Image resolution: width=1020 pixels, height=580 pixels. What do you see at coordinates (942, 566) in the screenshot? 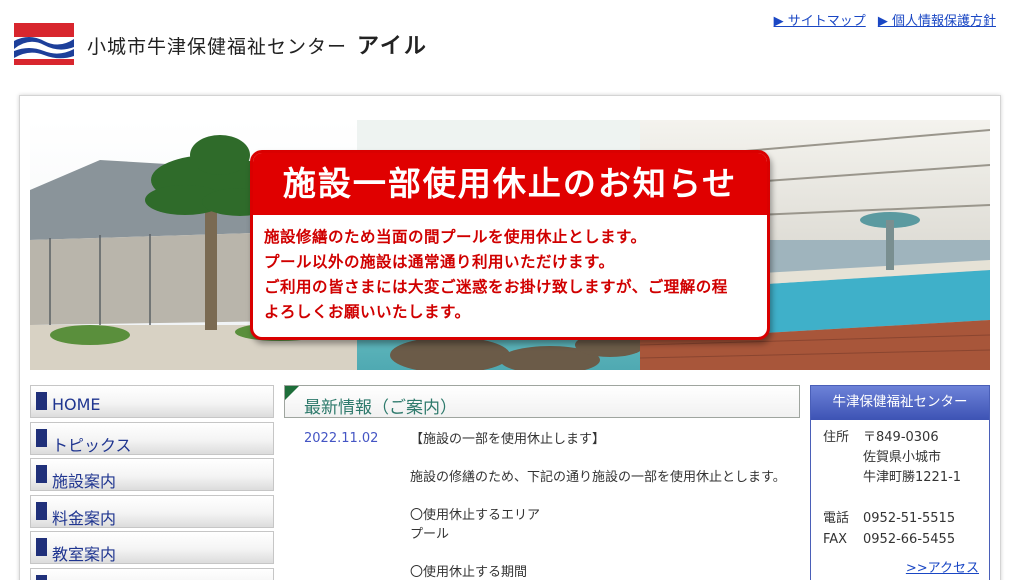
I see `access-link: >>アクセス` at bounding box center [942, 566].